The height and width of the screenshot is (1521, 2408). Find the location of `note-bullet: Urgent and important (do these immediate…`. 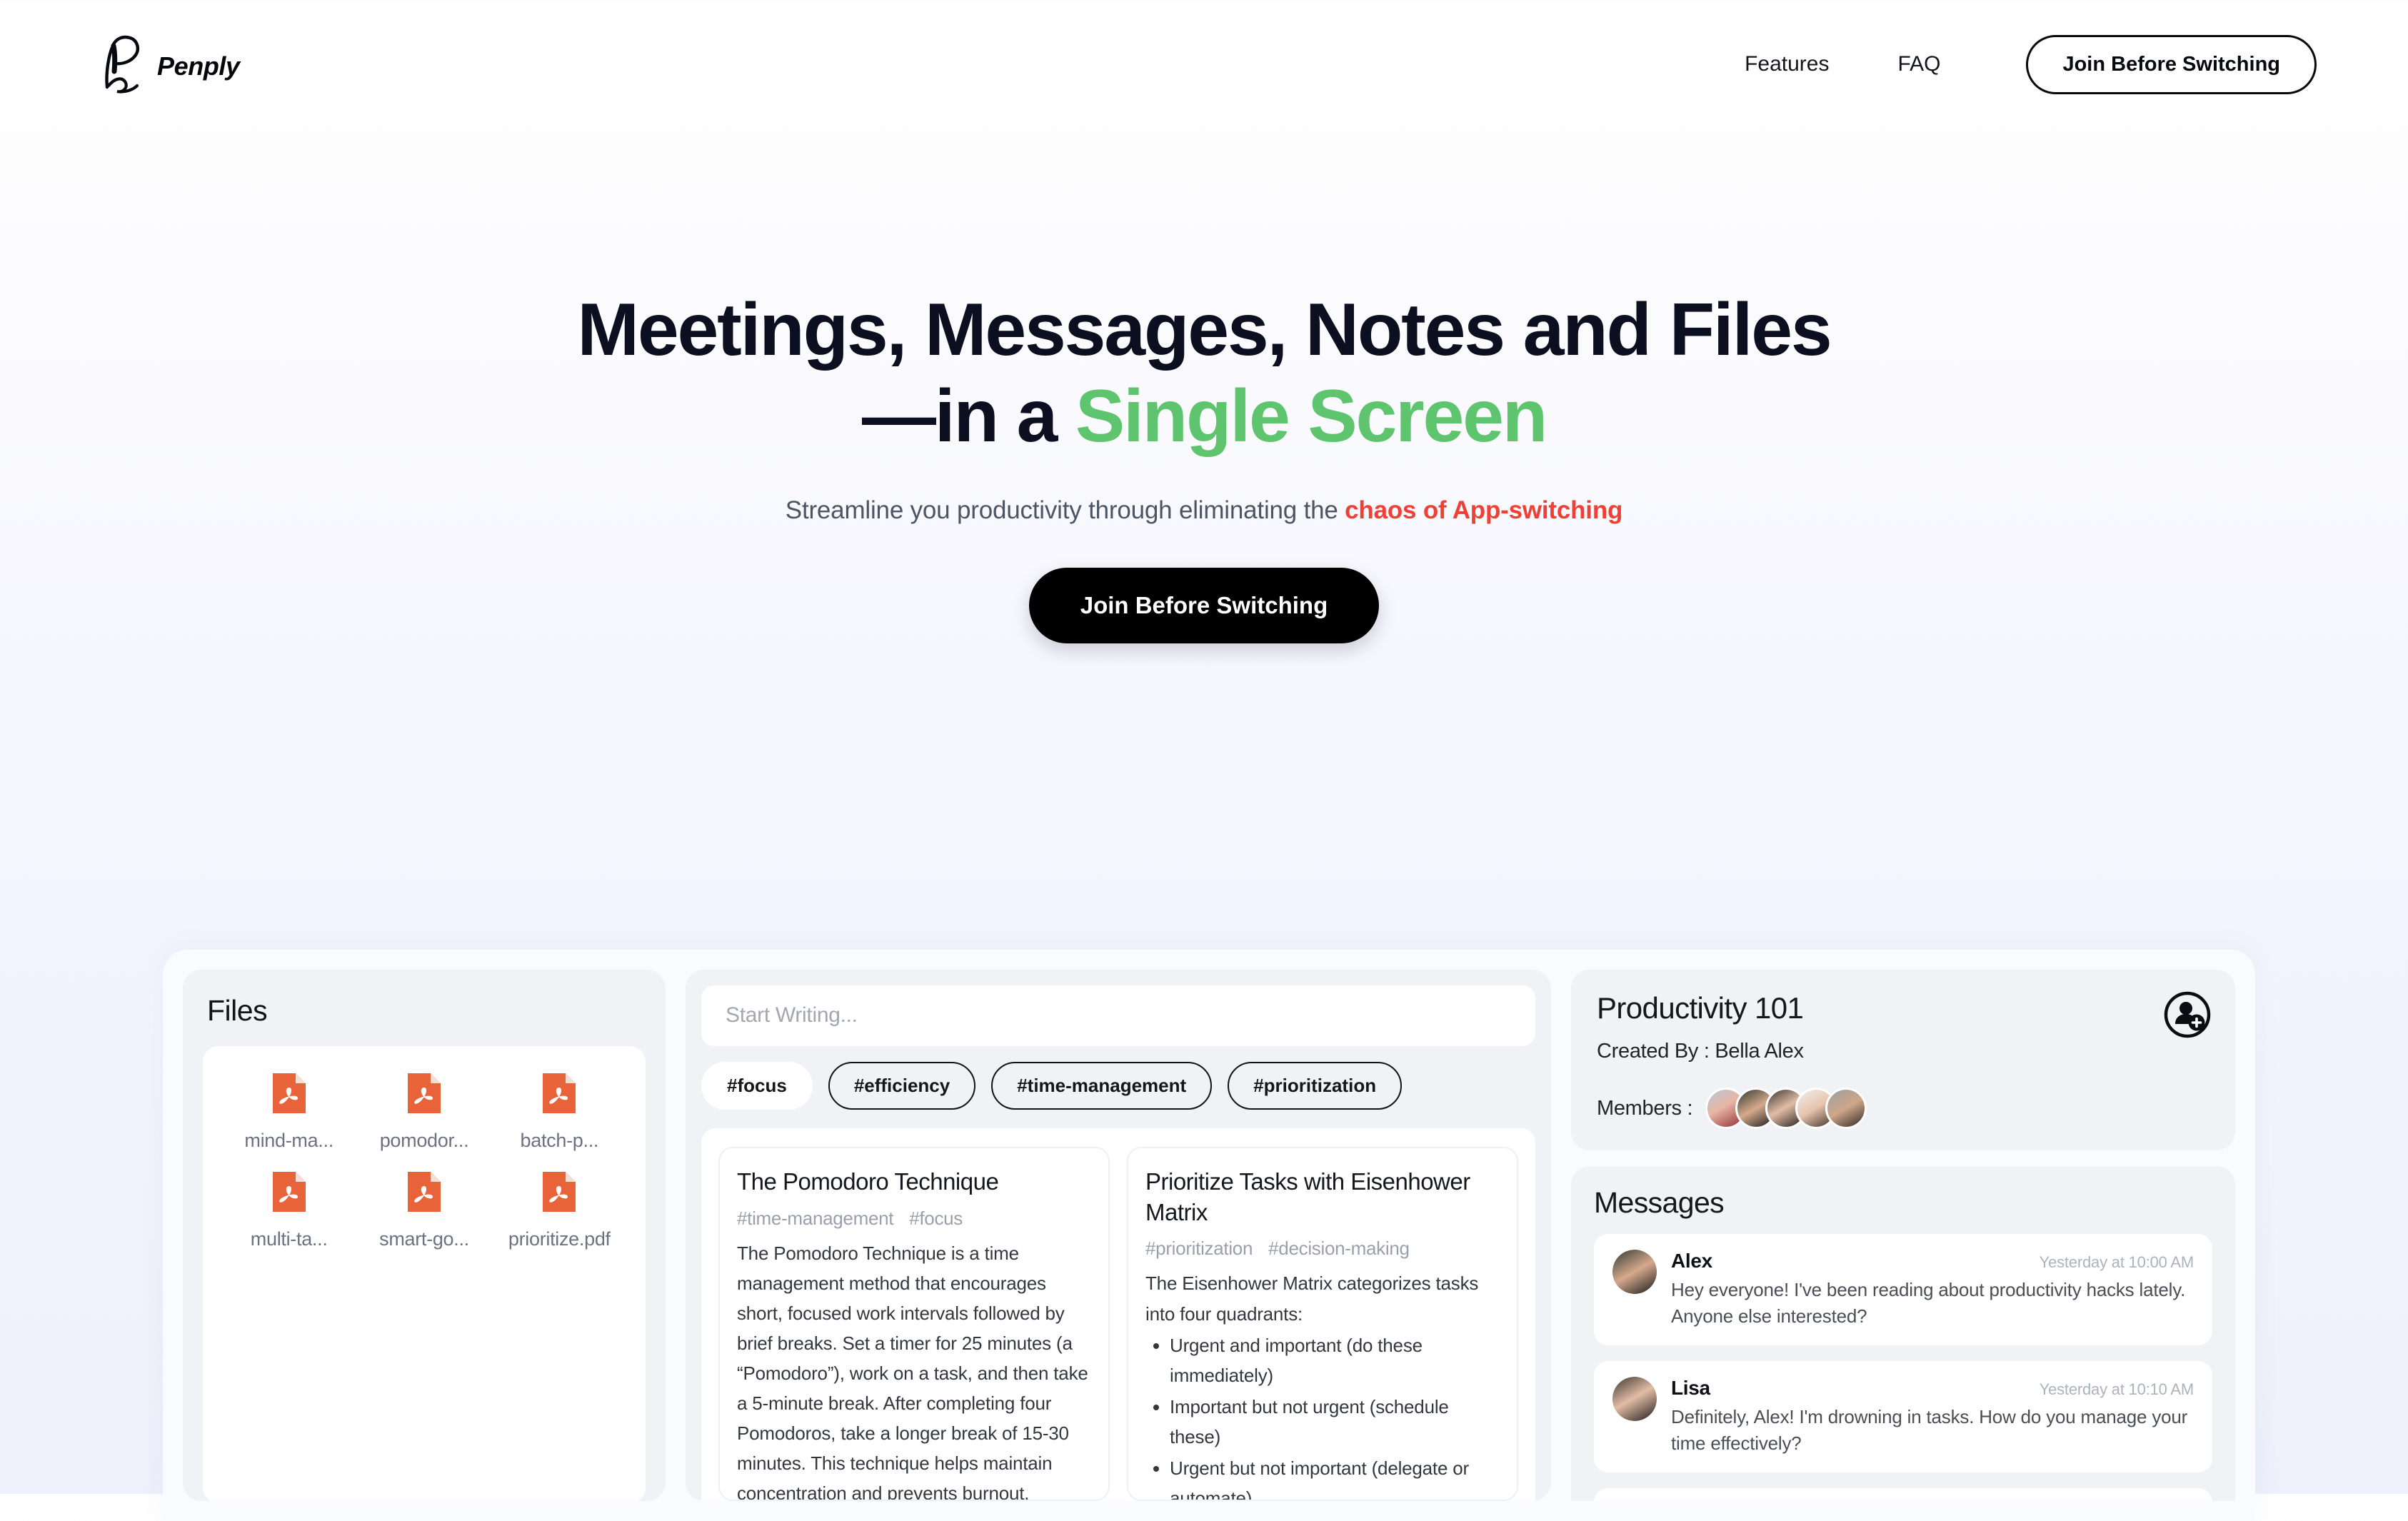

note-bullet: Urgent and important (do these immediate… is located at coordinates (1335, 1360).